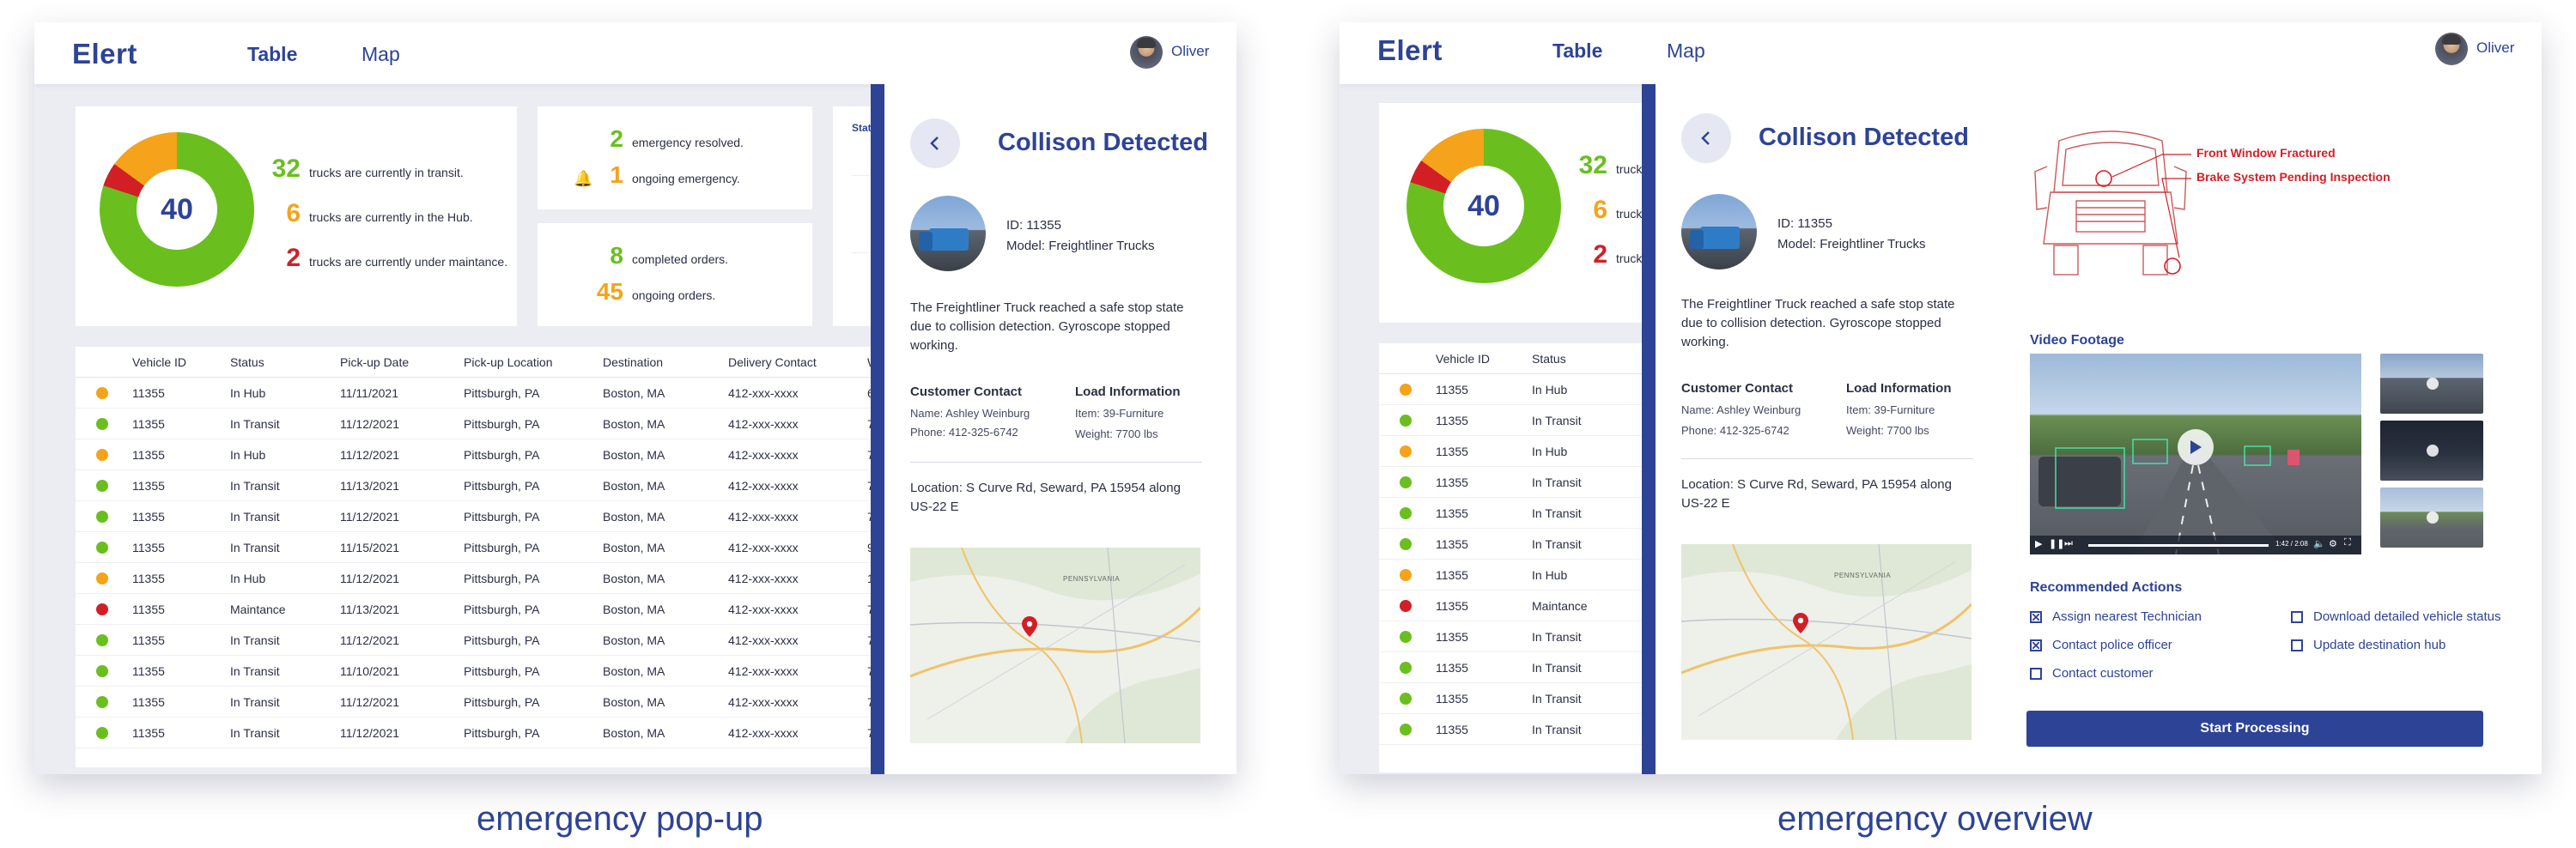 The height and width of the screenshot is (848, 2576). Describe the element at coordinates (2106, 587) in the screenshot. I see `recommended-actions-heading: Recommended Actions` at that location.